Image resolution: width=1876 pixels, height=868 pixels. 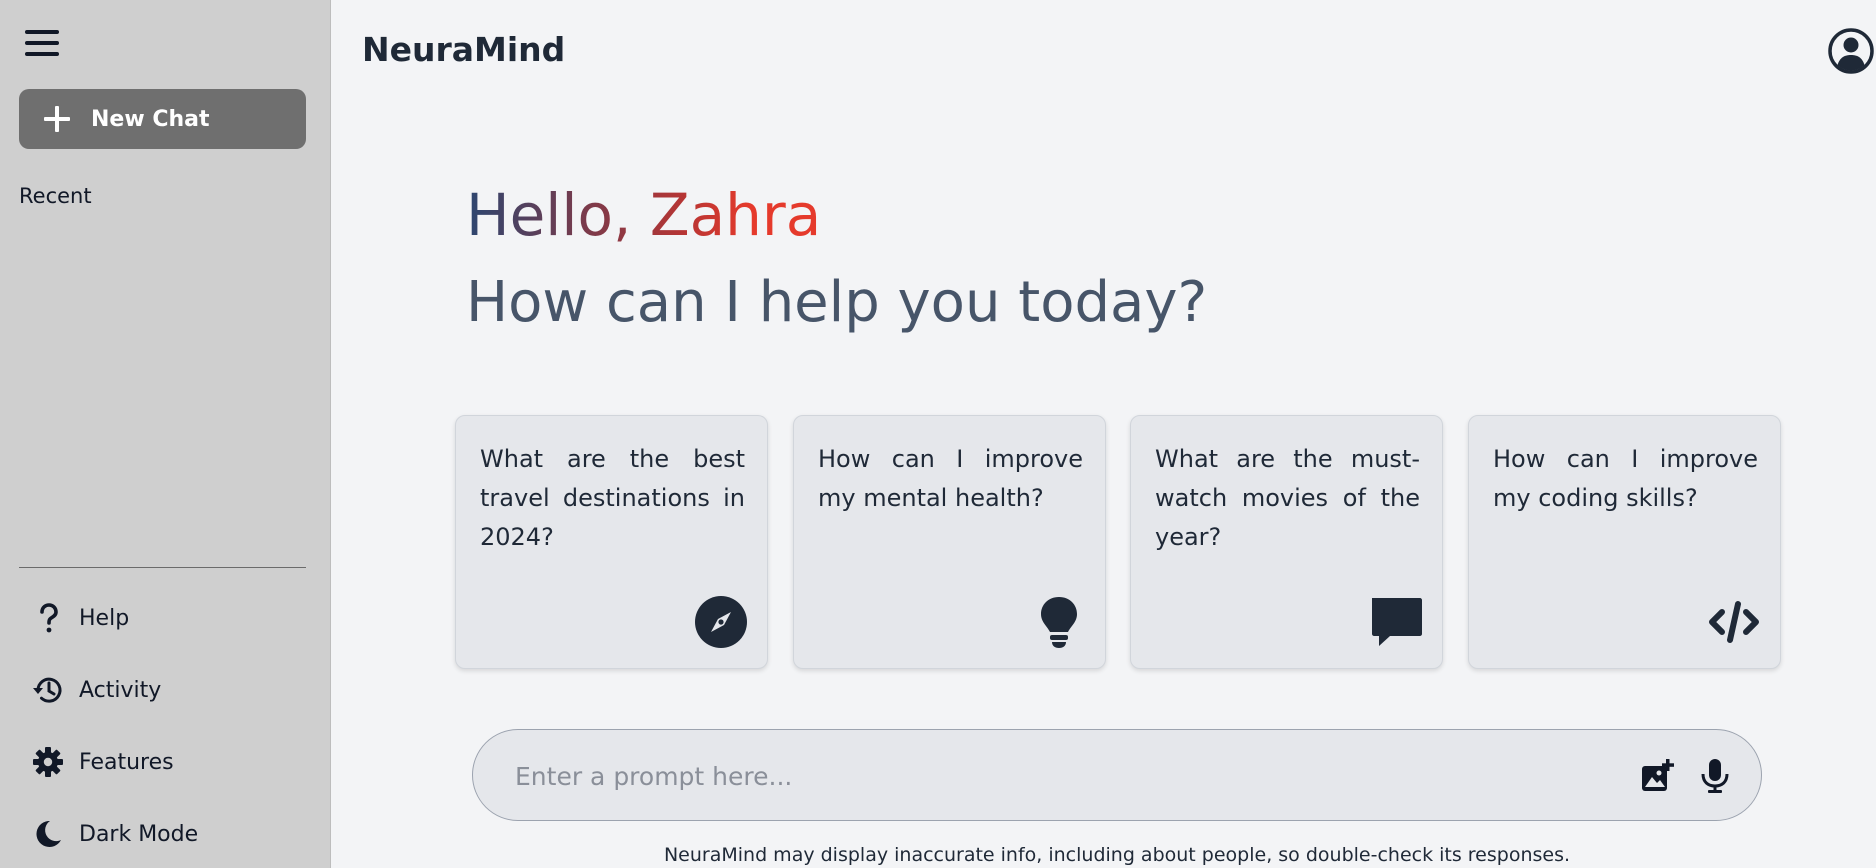 What do you see at coordinates (837, 302) in the screenshot?
I see `greeting-subtitle: How can I help you today?` at bounding box center [837, 302].